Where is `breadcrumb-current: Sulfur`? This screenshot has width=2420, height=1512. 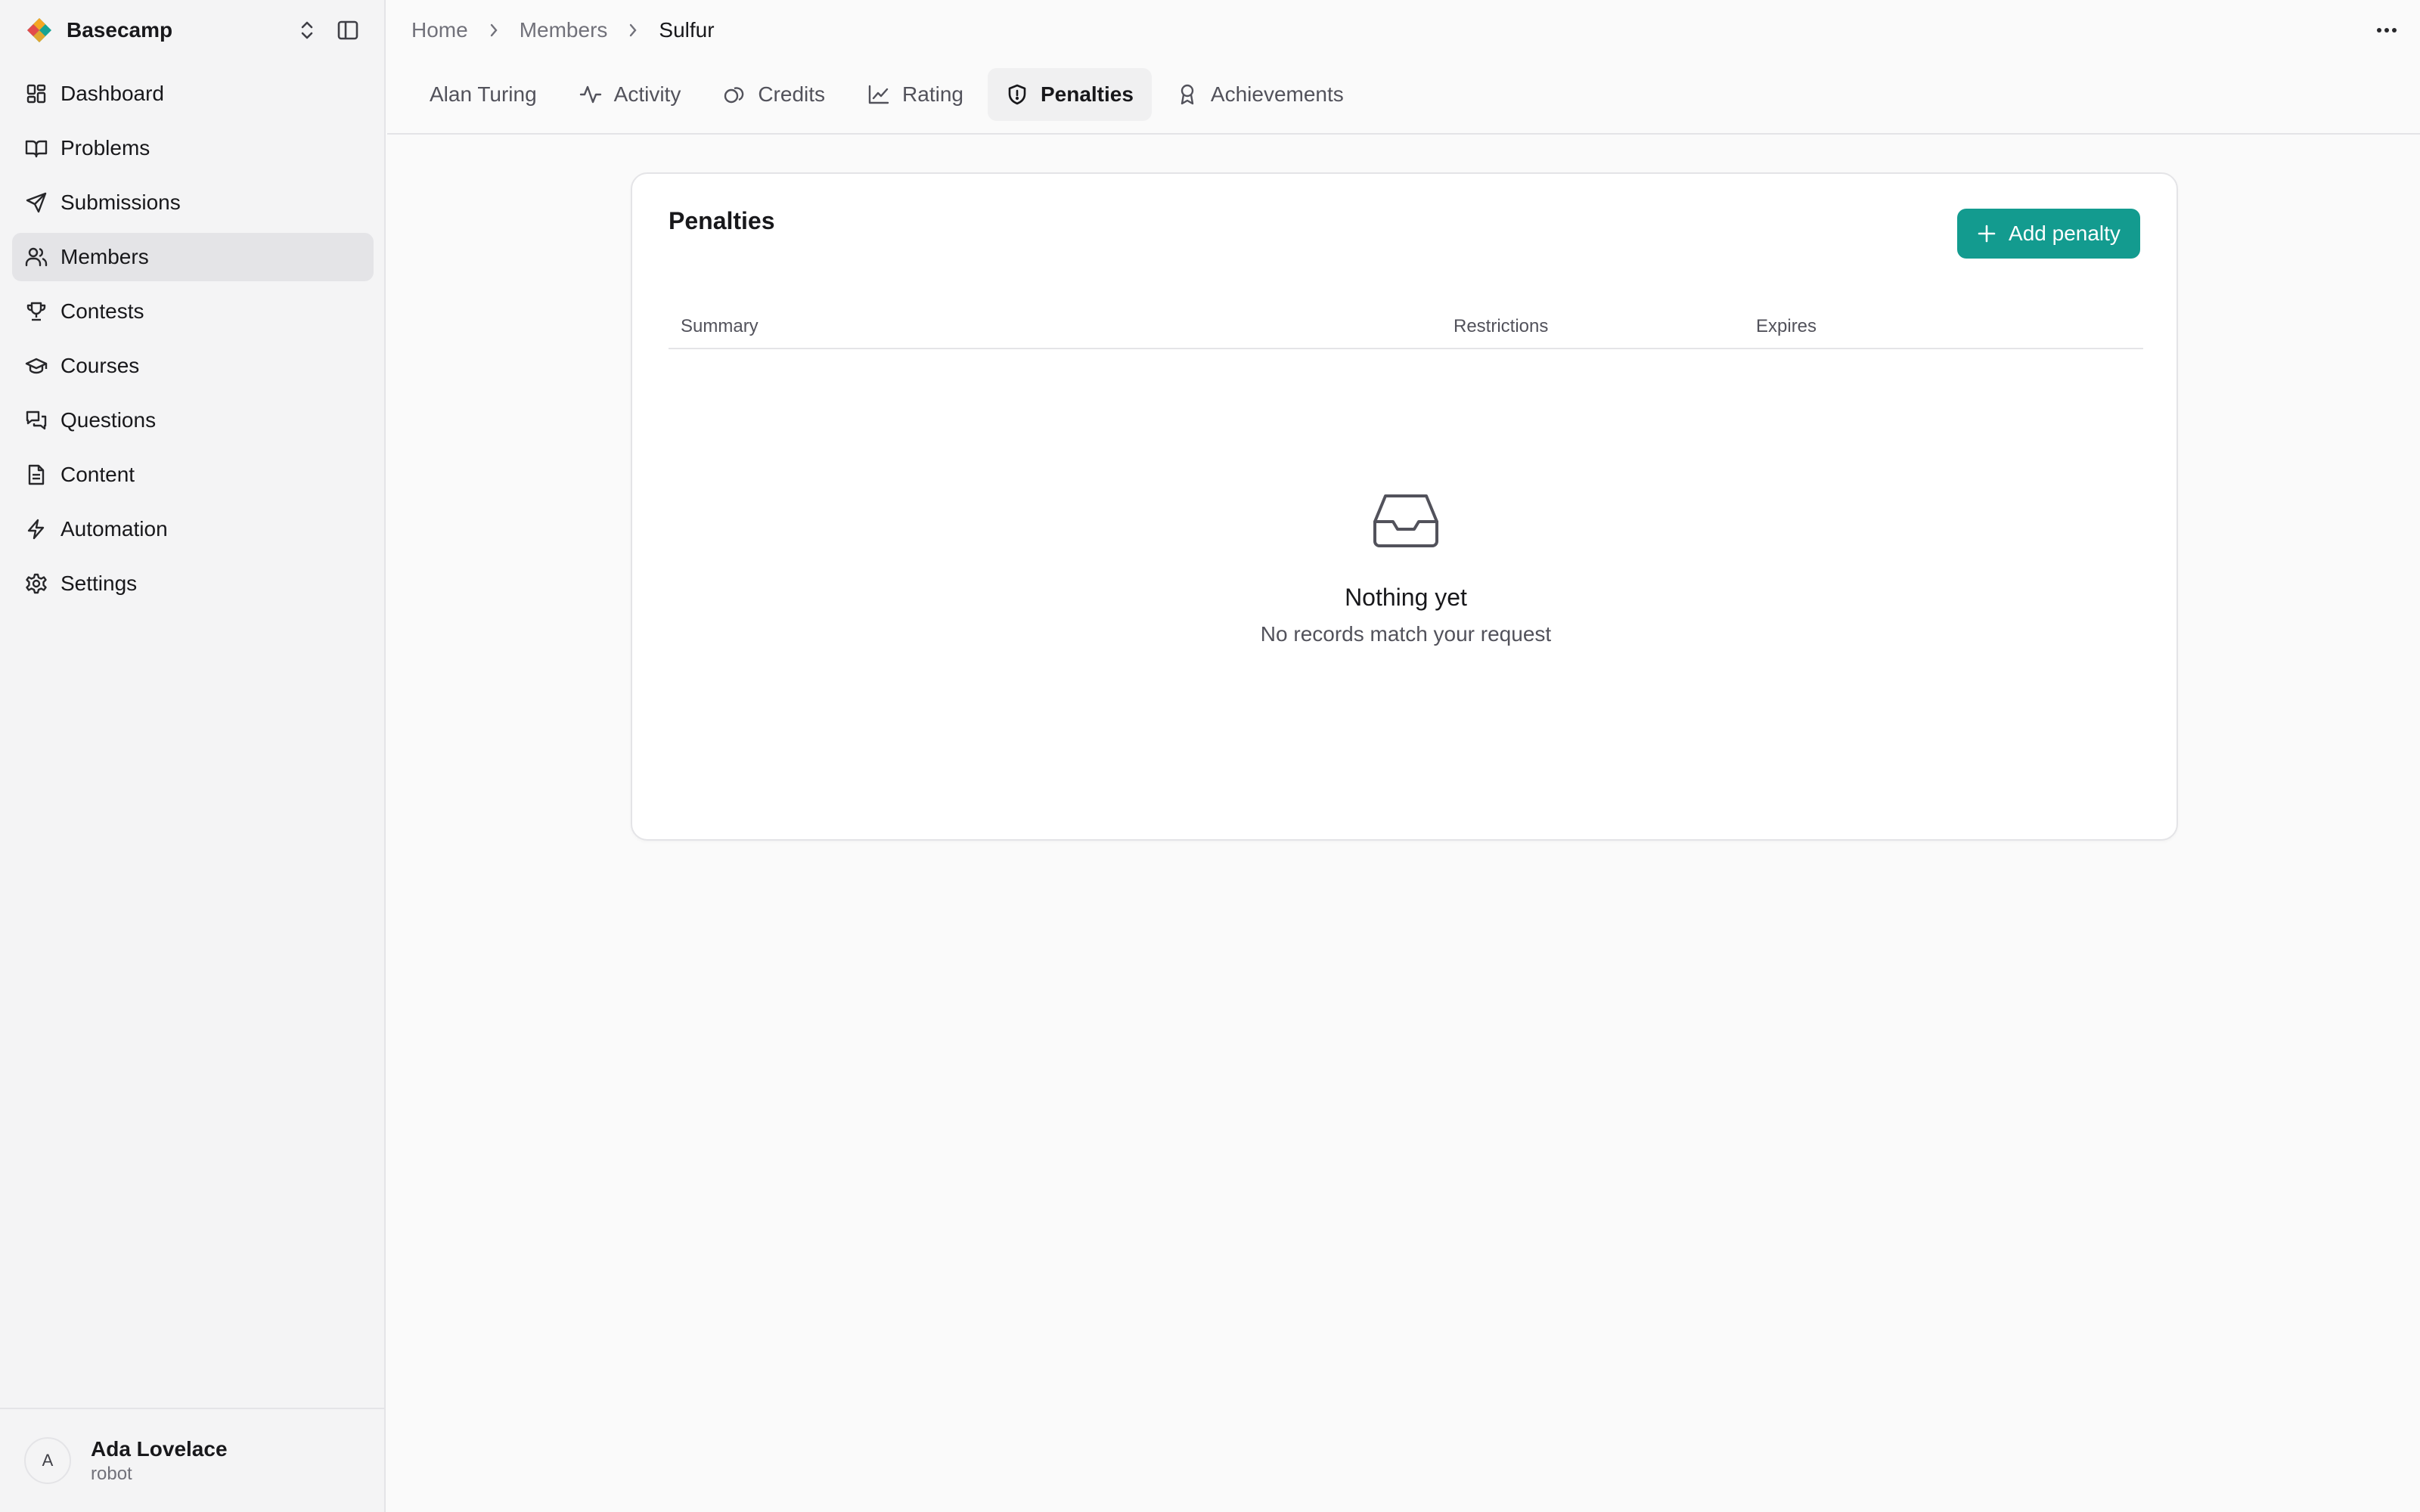
breadcrumb-current: Sulfur is located at coordinates (687, 30).